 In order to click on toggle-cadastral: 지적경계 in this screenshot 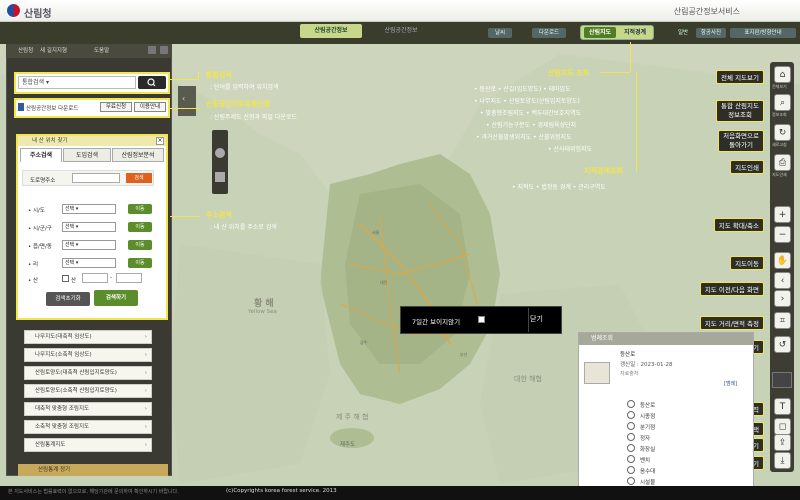, I will do `click(635, 32)`.